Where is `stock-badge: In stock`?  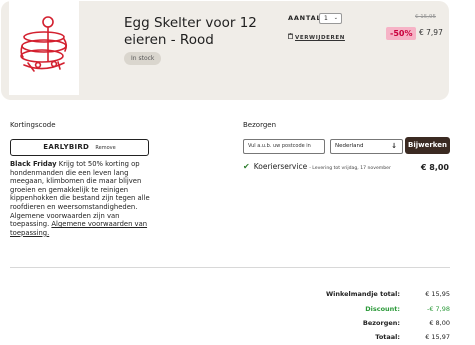
stock-badge: In stock is located at coordinates (143, 58).